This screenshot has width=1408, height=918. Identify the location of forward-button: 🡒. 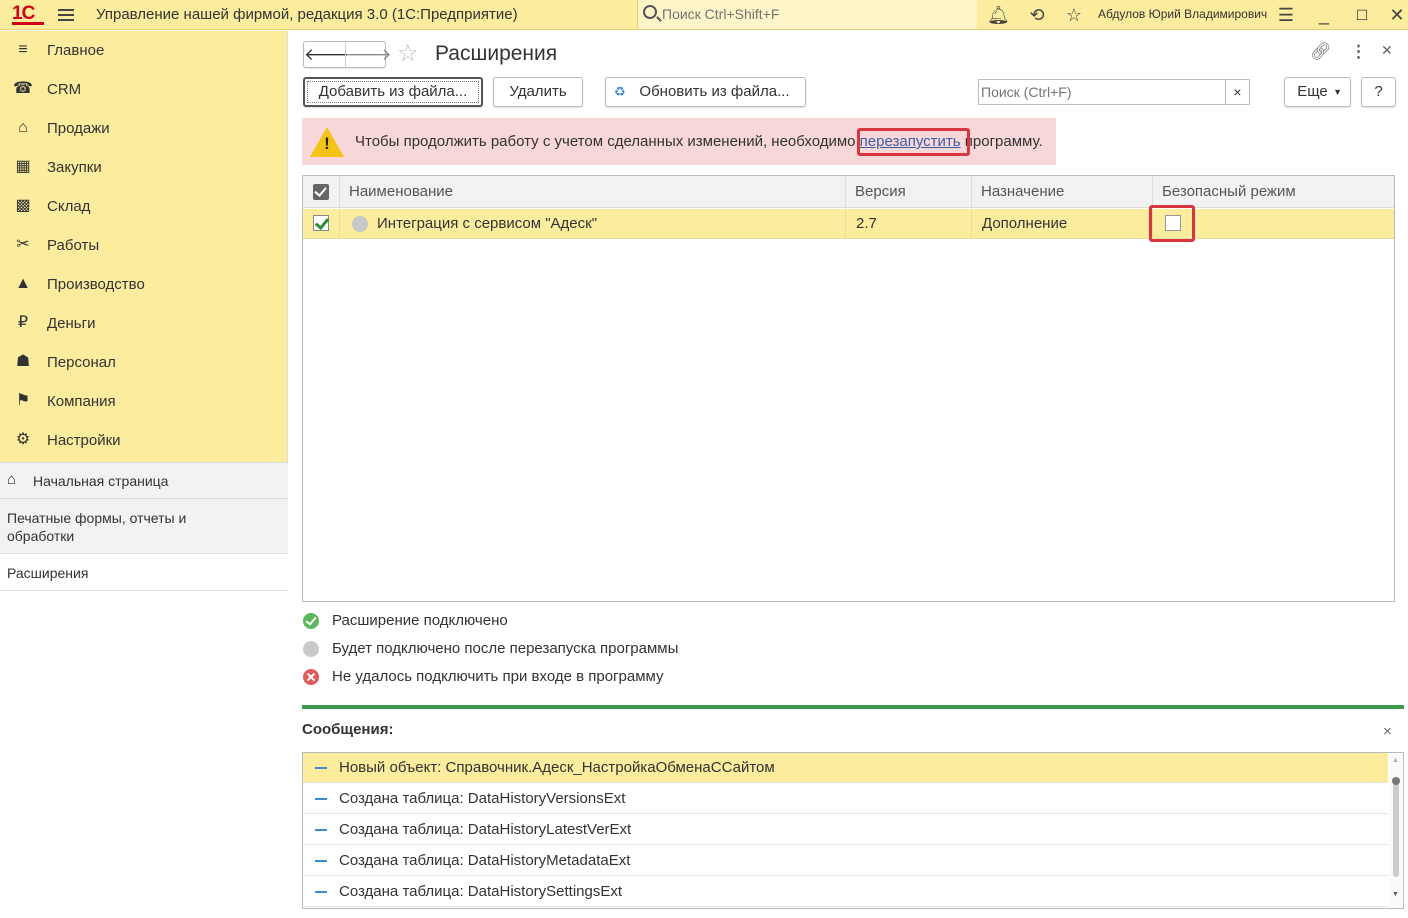
(369, 55).